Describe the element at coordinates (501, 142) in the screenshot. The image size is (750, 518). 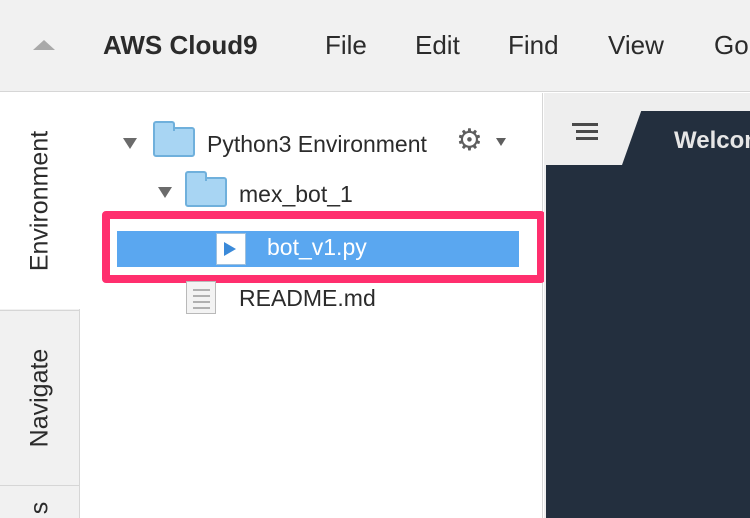
I see `chevron-down-icon` at that location.